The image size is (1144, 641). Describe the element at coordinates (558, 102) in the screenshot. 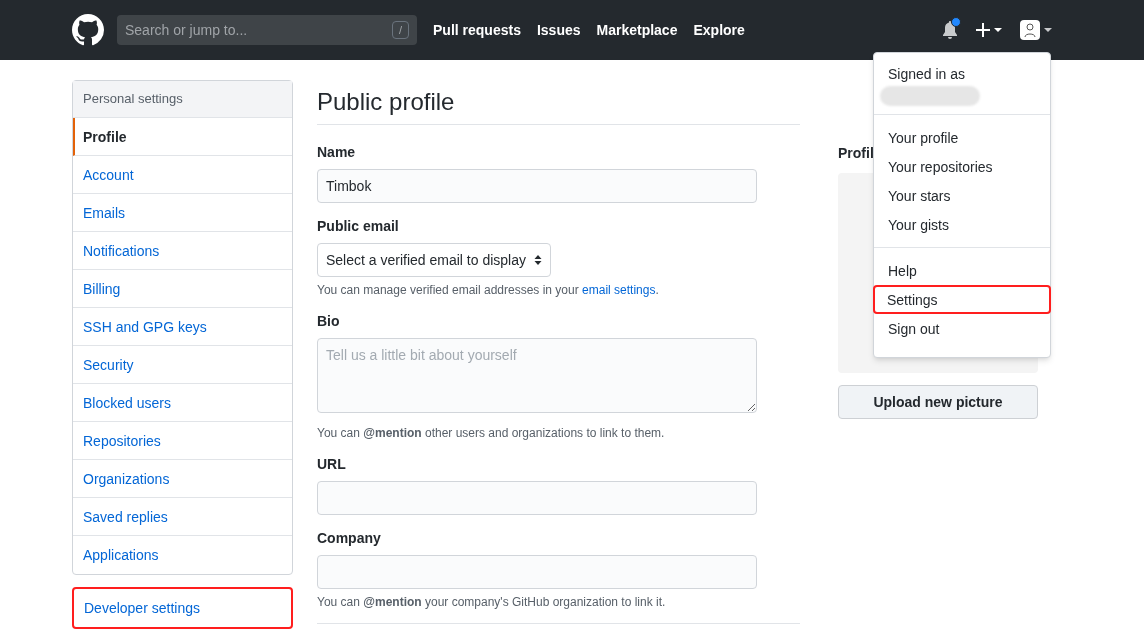

I see `page-title: Public profile` at that location.